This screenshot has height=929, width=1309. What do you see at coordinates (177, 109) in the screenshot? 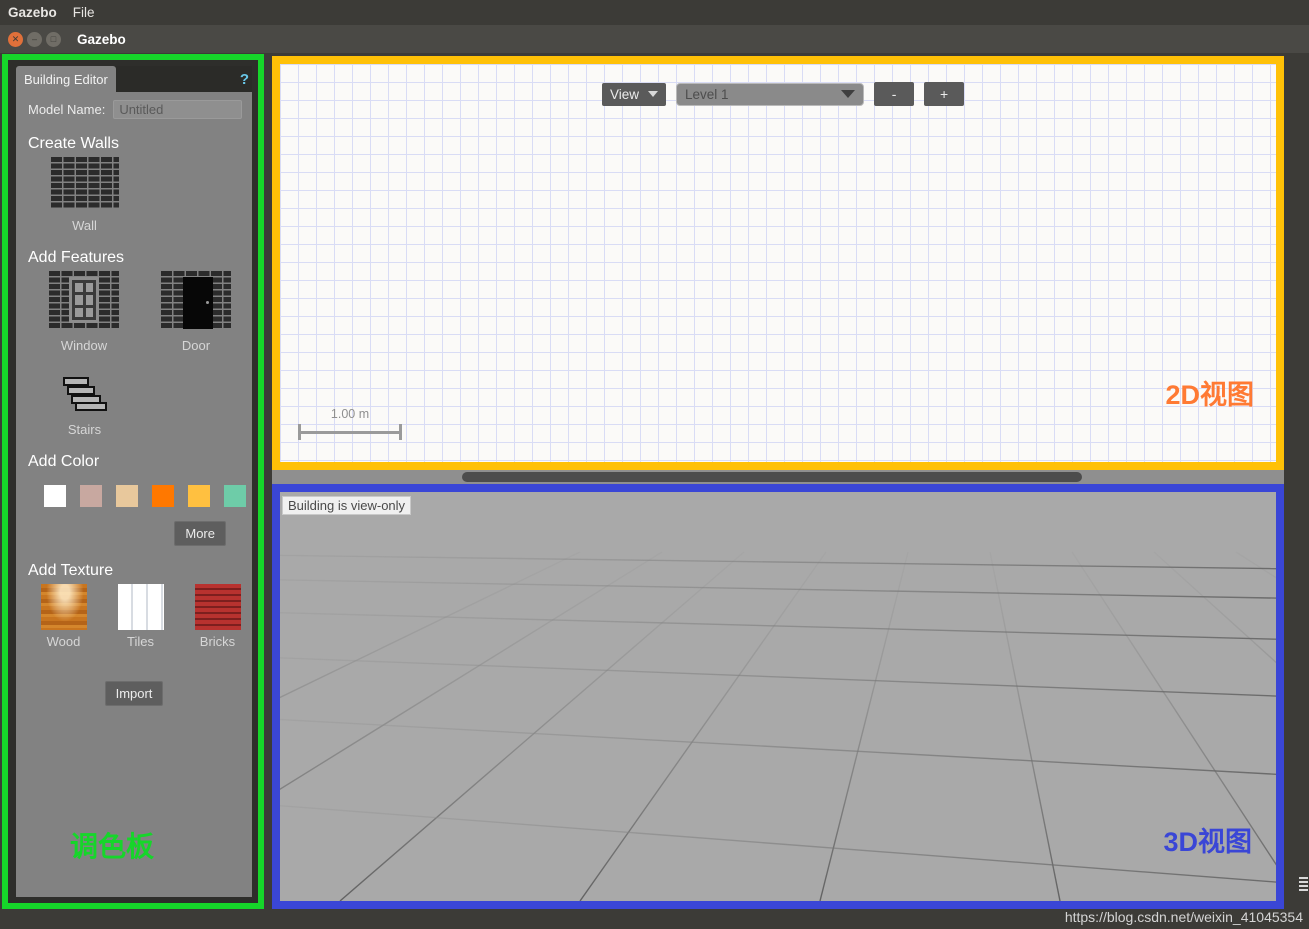
I see `model-name-input: Untitled` at bounding box center [177, 109].